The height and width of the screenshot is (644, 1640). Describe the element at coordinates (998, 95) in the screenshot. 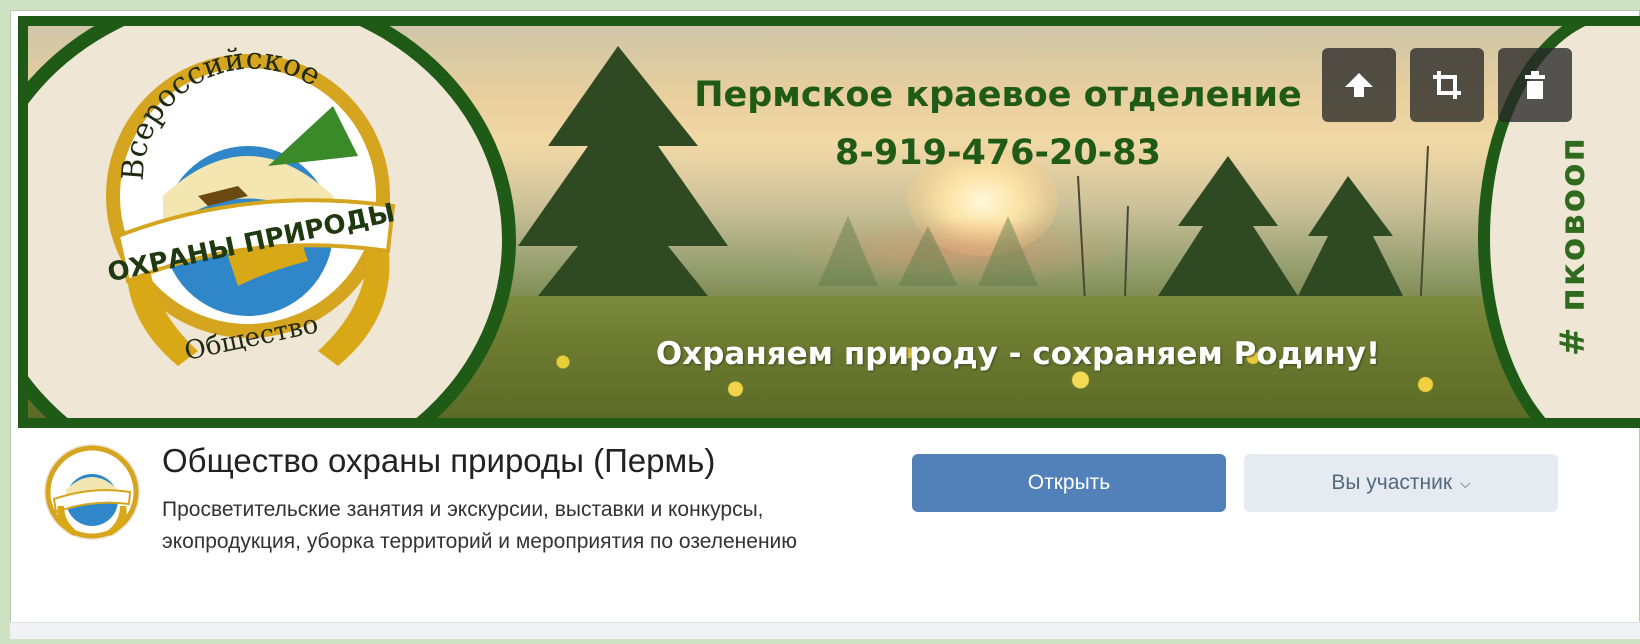

I see `cover-title-line1: Пермское краевое отделение` at that location.